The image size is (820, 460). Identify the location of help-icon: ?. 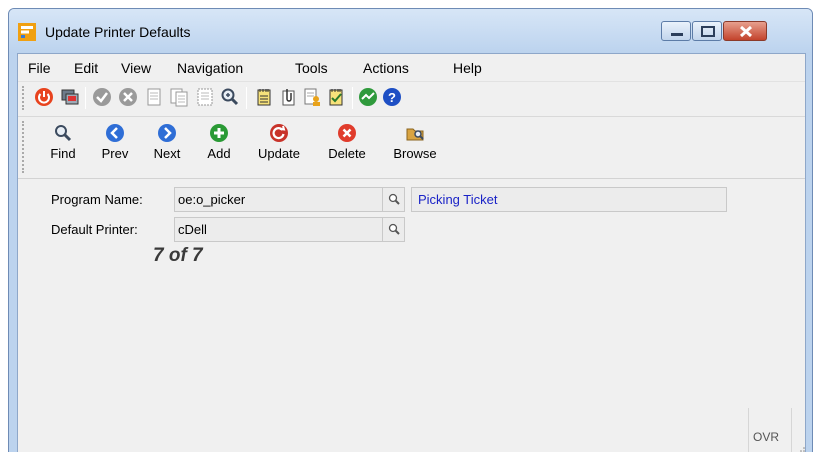
(392, 97).